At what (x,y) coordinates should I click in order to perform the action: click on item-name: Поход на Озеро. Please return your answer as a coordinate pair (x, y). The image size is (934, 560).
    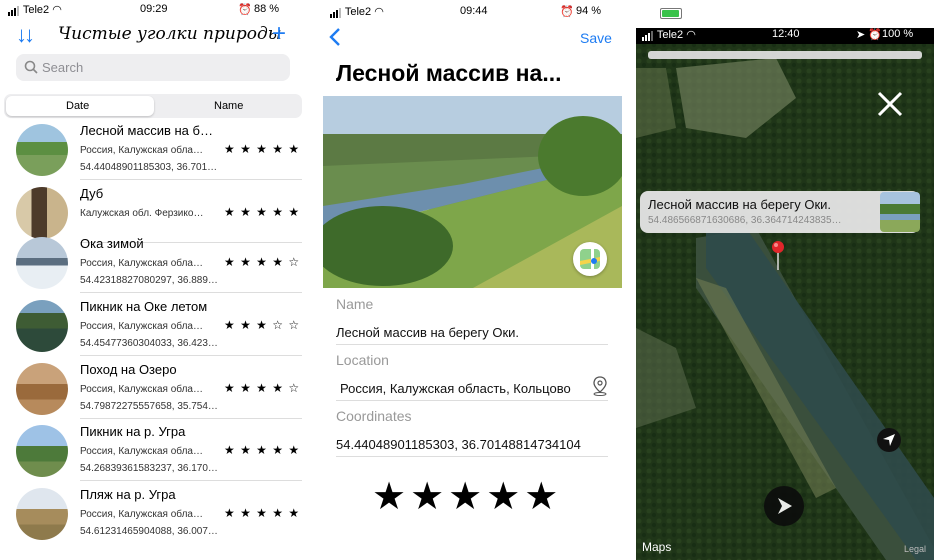
    Looking at the image, I should click on (128, 369).